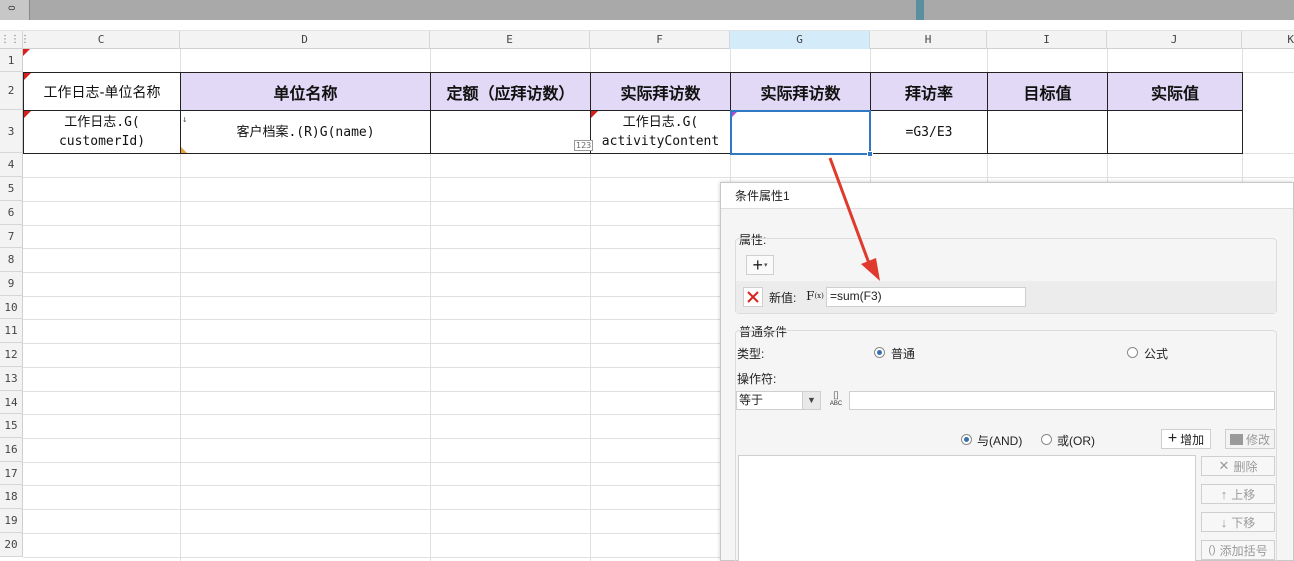 The image size is (1294, 561). What do you see at coordinates (870, 269) in the screenshot?
I see `annotation-arrow-head` at bounding box center [870, 269].